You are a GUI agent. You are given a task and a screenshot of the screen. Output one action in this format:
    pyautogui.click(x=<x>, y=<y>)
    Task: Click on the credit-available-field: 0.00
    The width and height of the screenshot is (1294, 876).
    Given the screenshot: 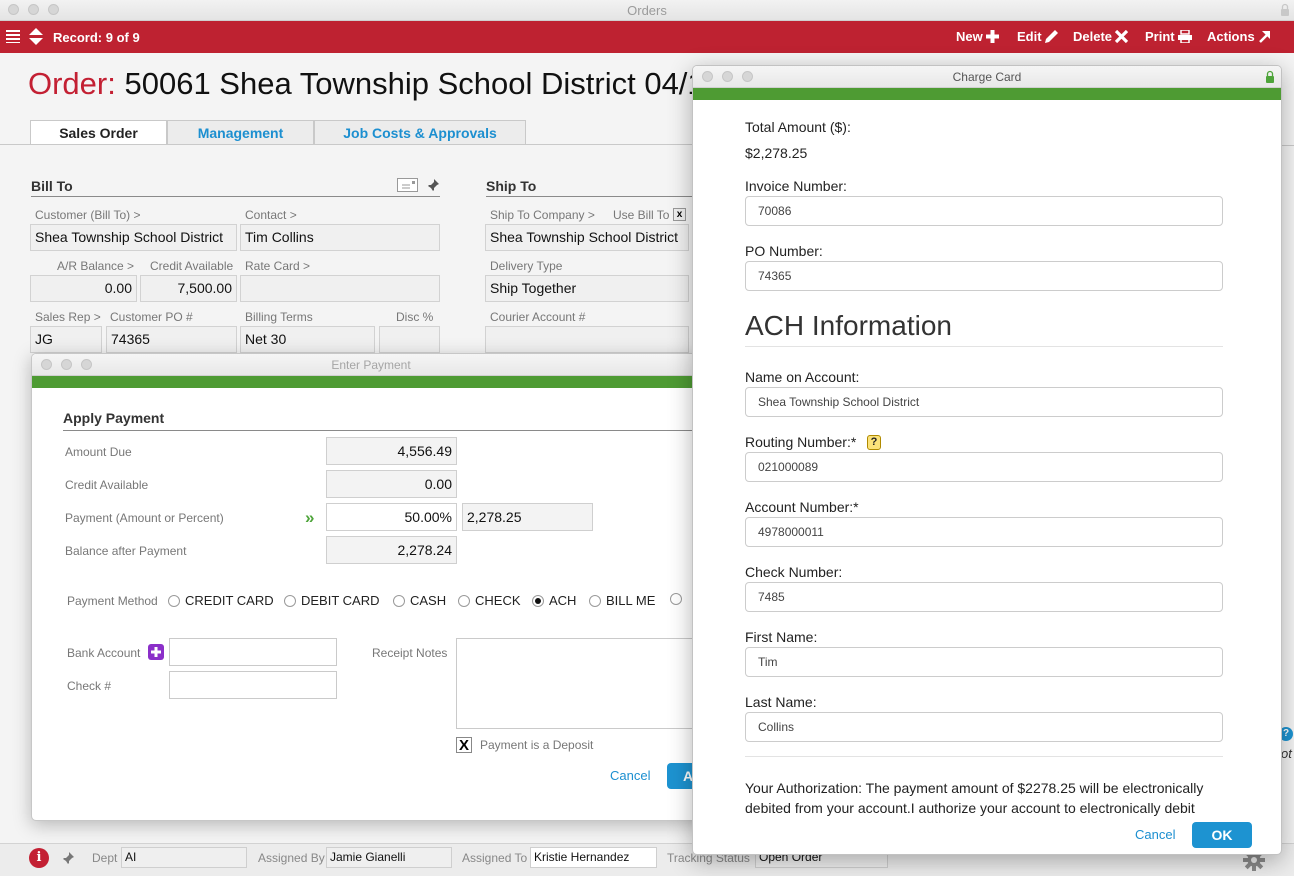 What is the action you would take?
    pyautogui.click(x=391, y=484)
    